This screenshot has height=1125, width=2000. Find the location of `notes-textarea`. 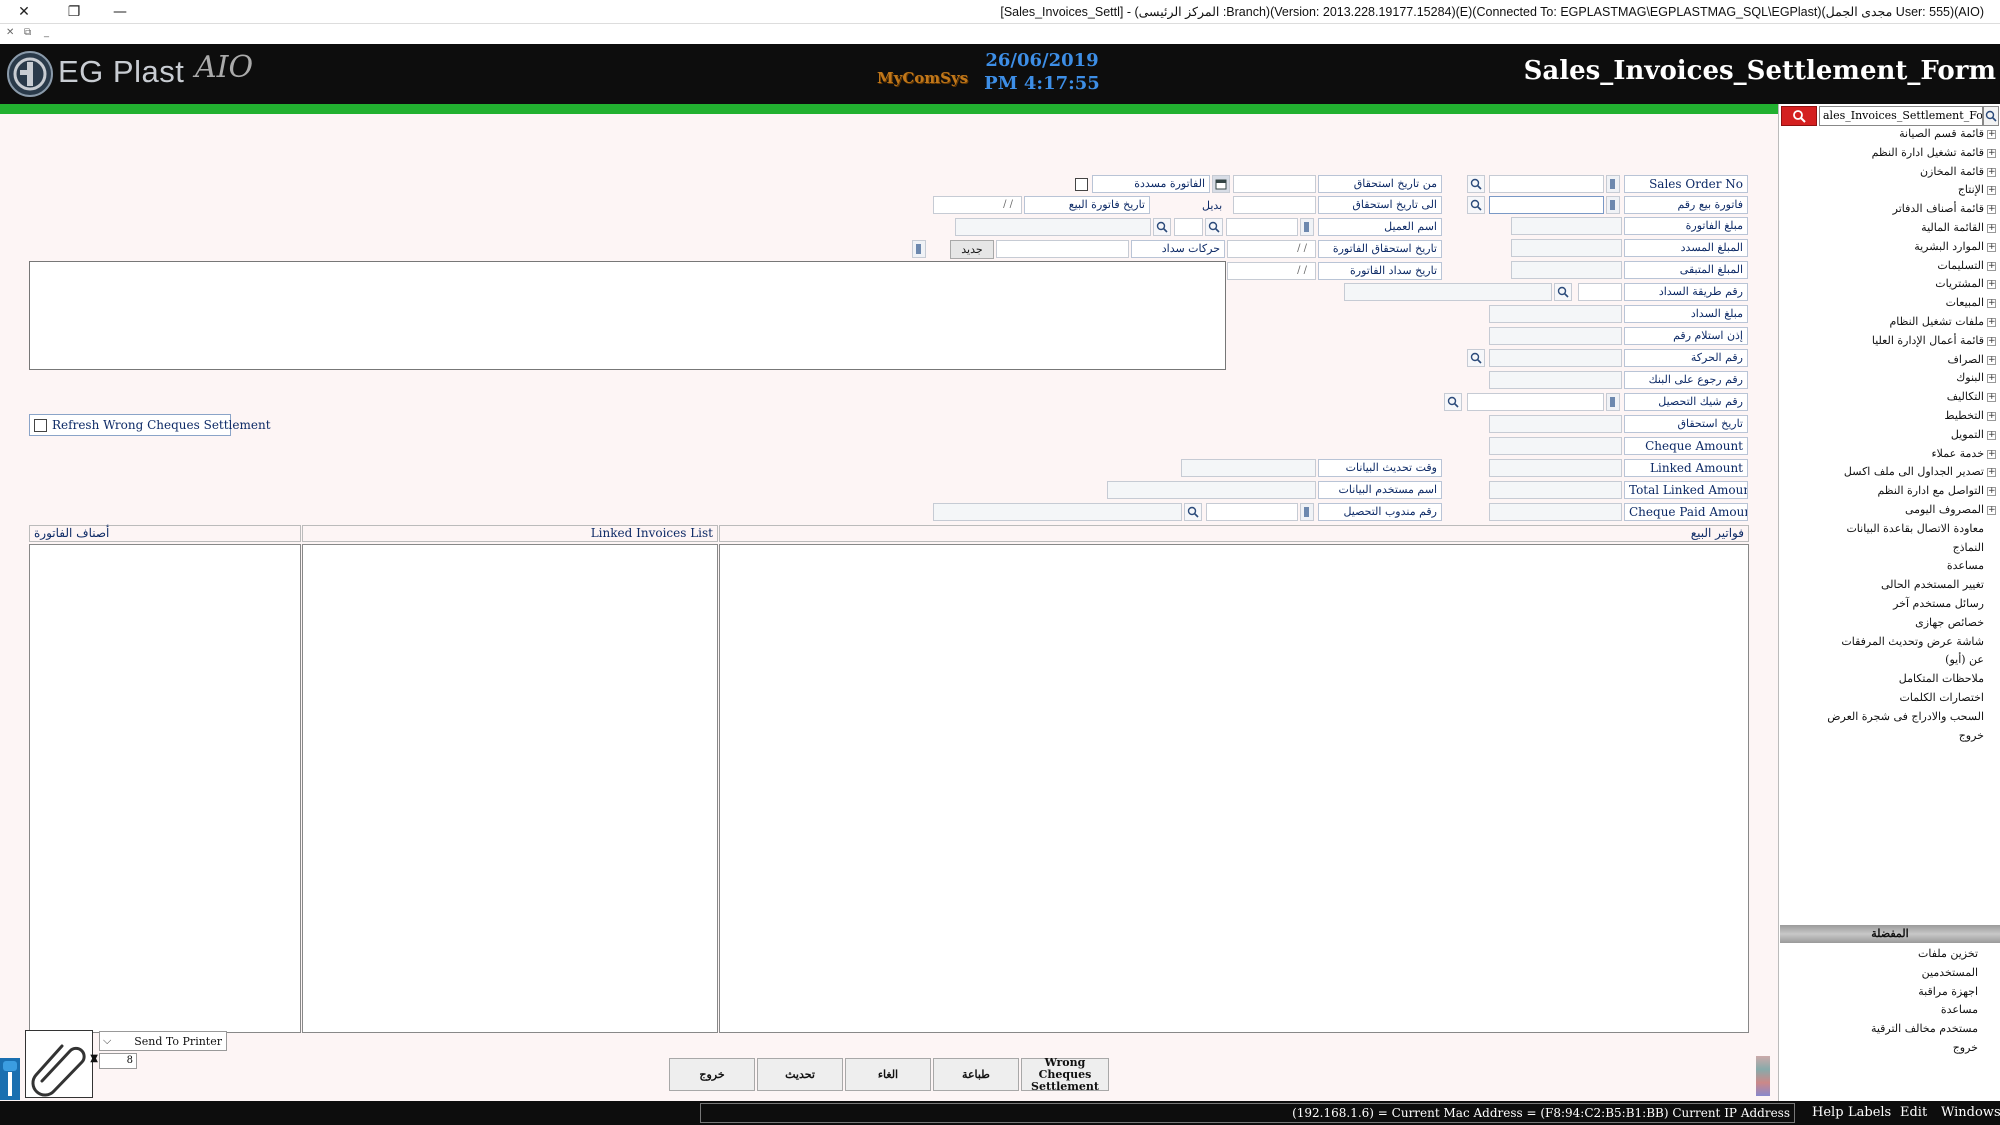

notes-textarea is located at coordinates (627, 315).